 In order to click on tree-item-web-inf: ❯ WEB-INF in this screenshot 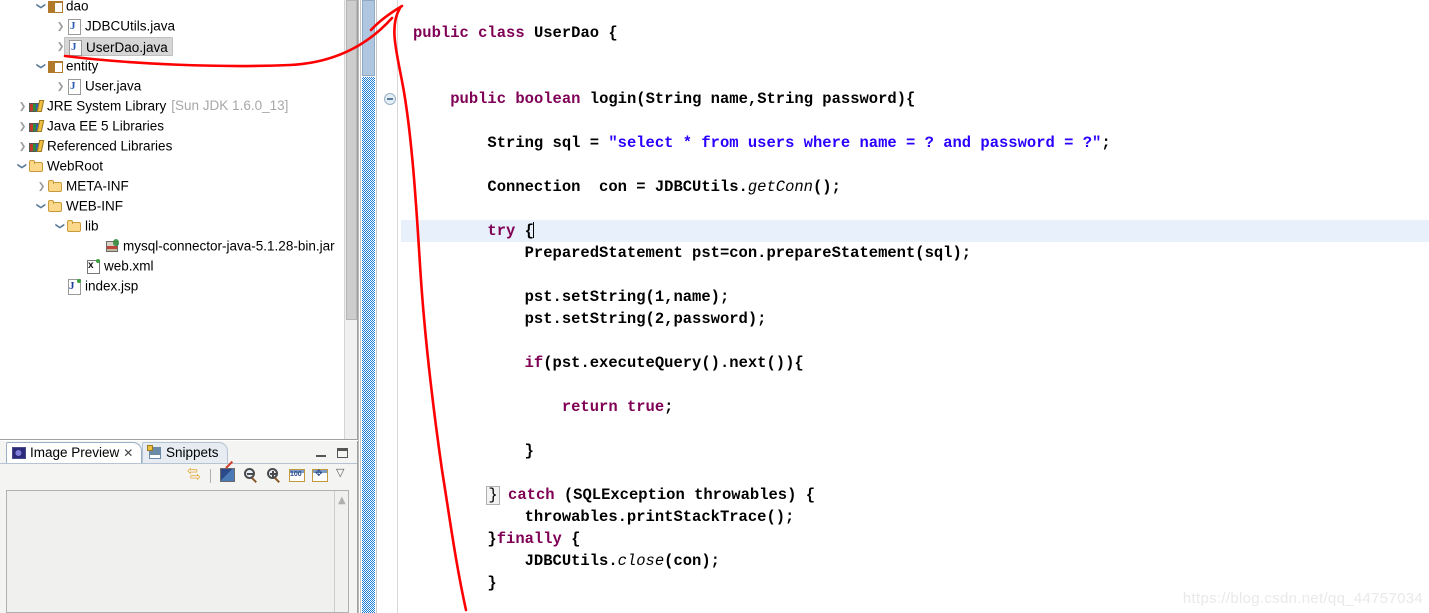, I will do `click(172, 206)`.